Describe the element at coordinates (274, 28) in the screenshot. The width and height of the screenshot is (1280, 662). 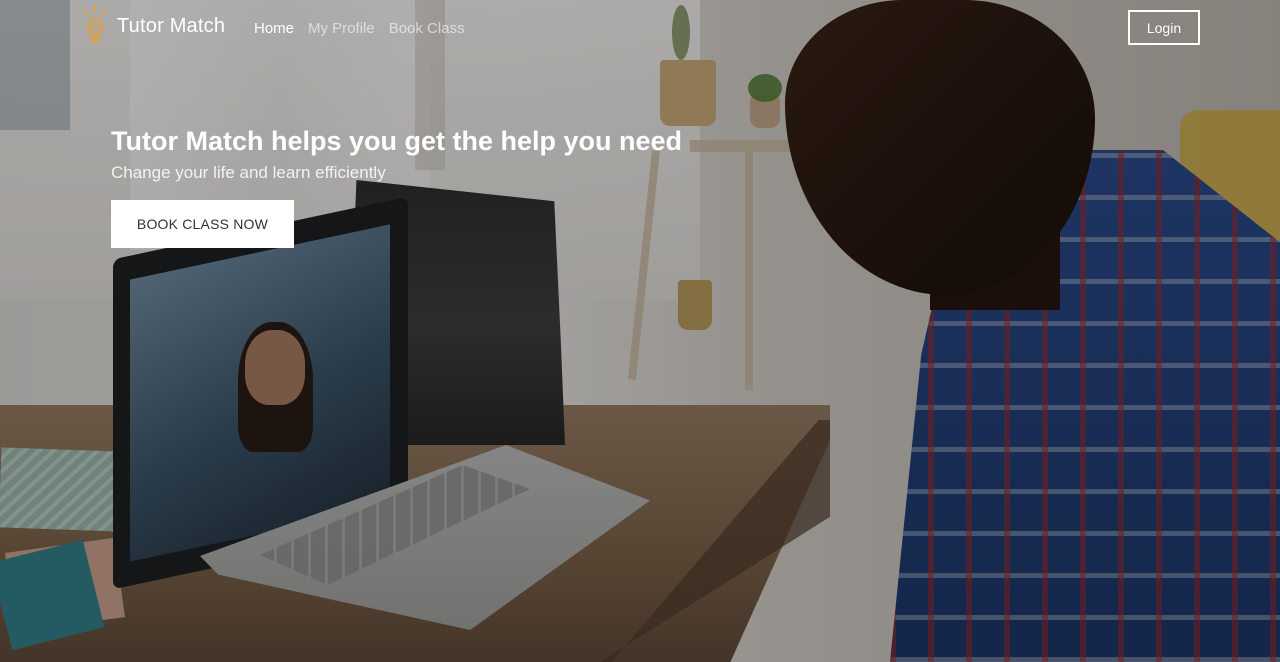
I see `nav-link-home: Home` at that location.